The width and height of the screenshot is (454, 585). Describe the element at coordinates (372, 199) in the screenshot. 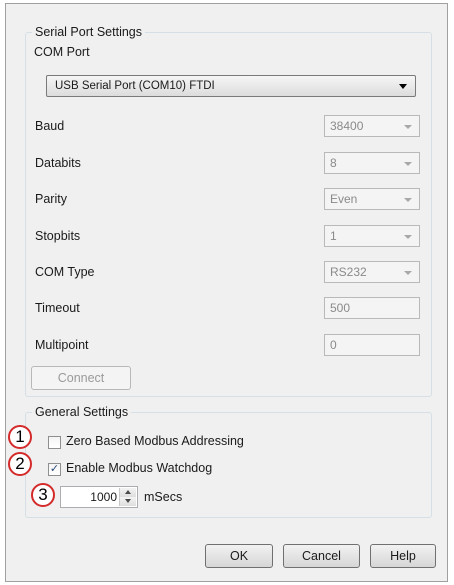

I see `parity-select: Even` at that location.